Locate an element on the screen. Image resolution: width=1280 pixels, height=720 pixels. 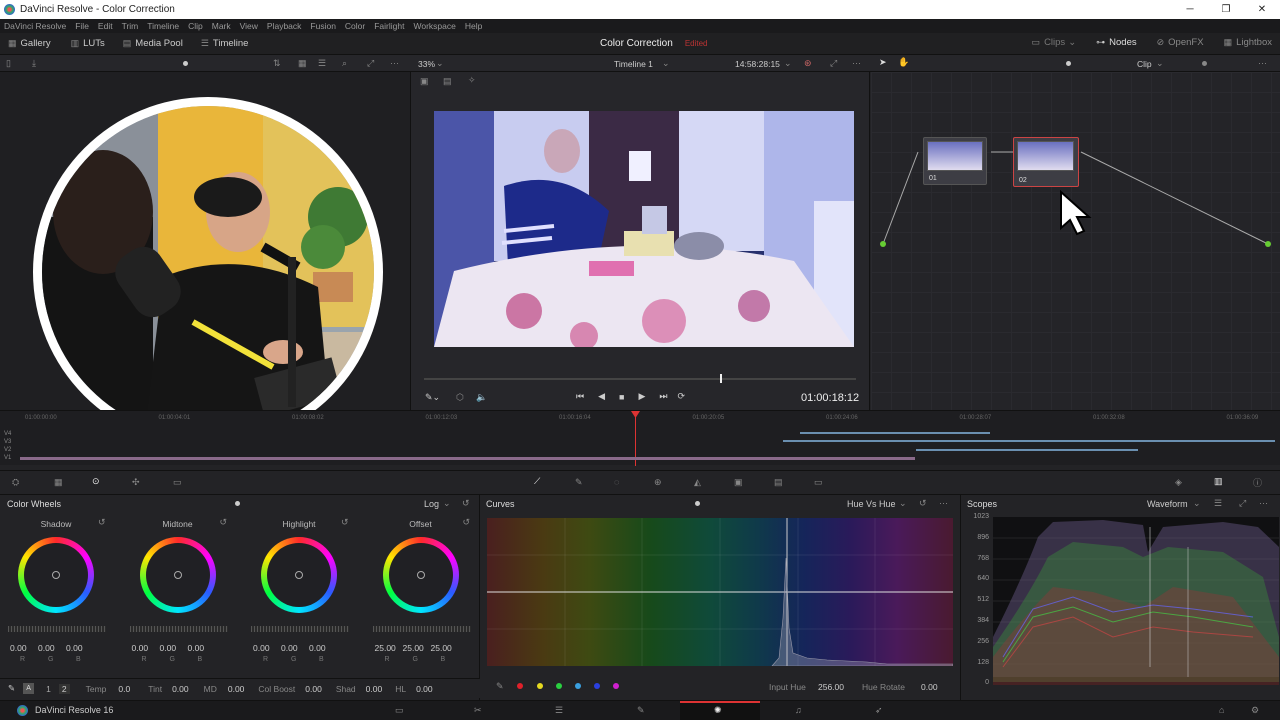
grid-view-icon: ▦ is located at coordinates (302, 63).